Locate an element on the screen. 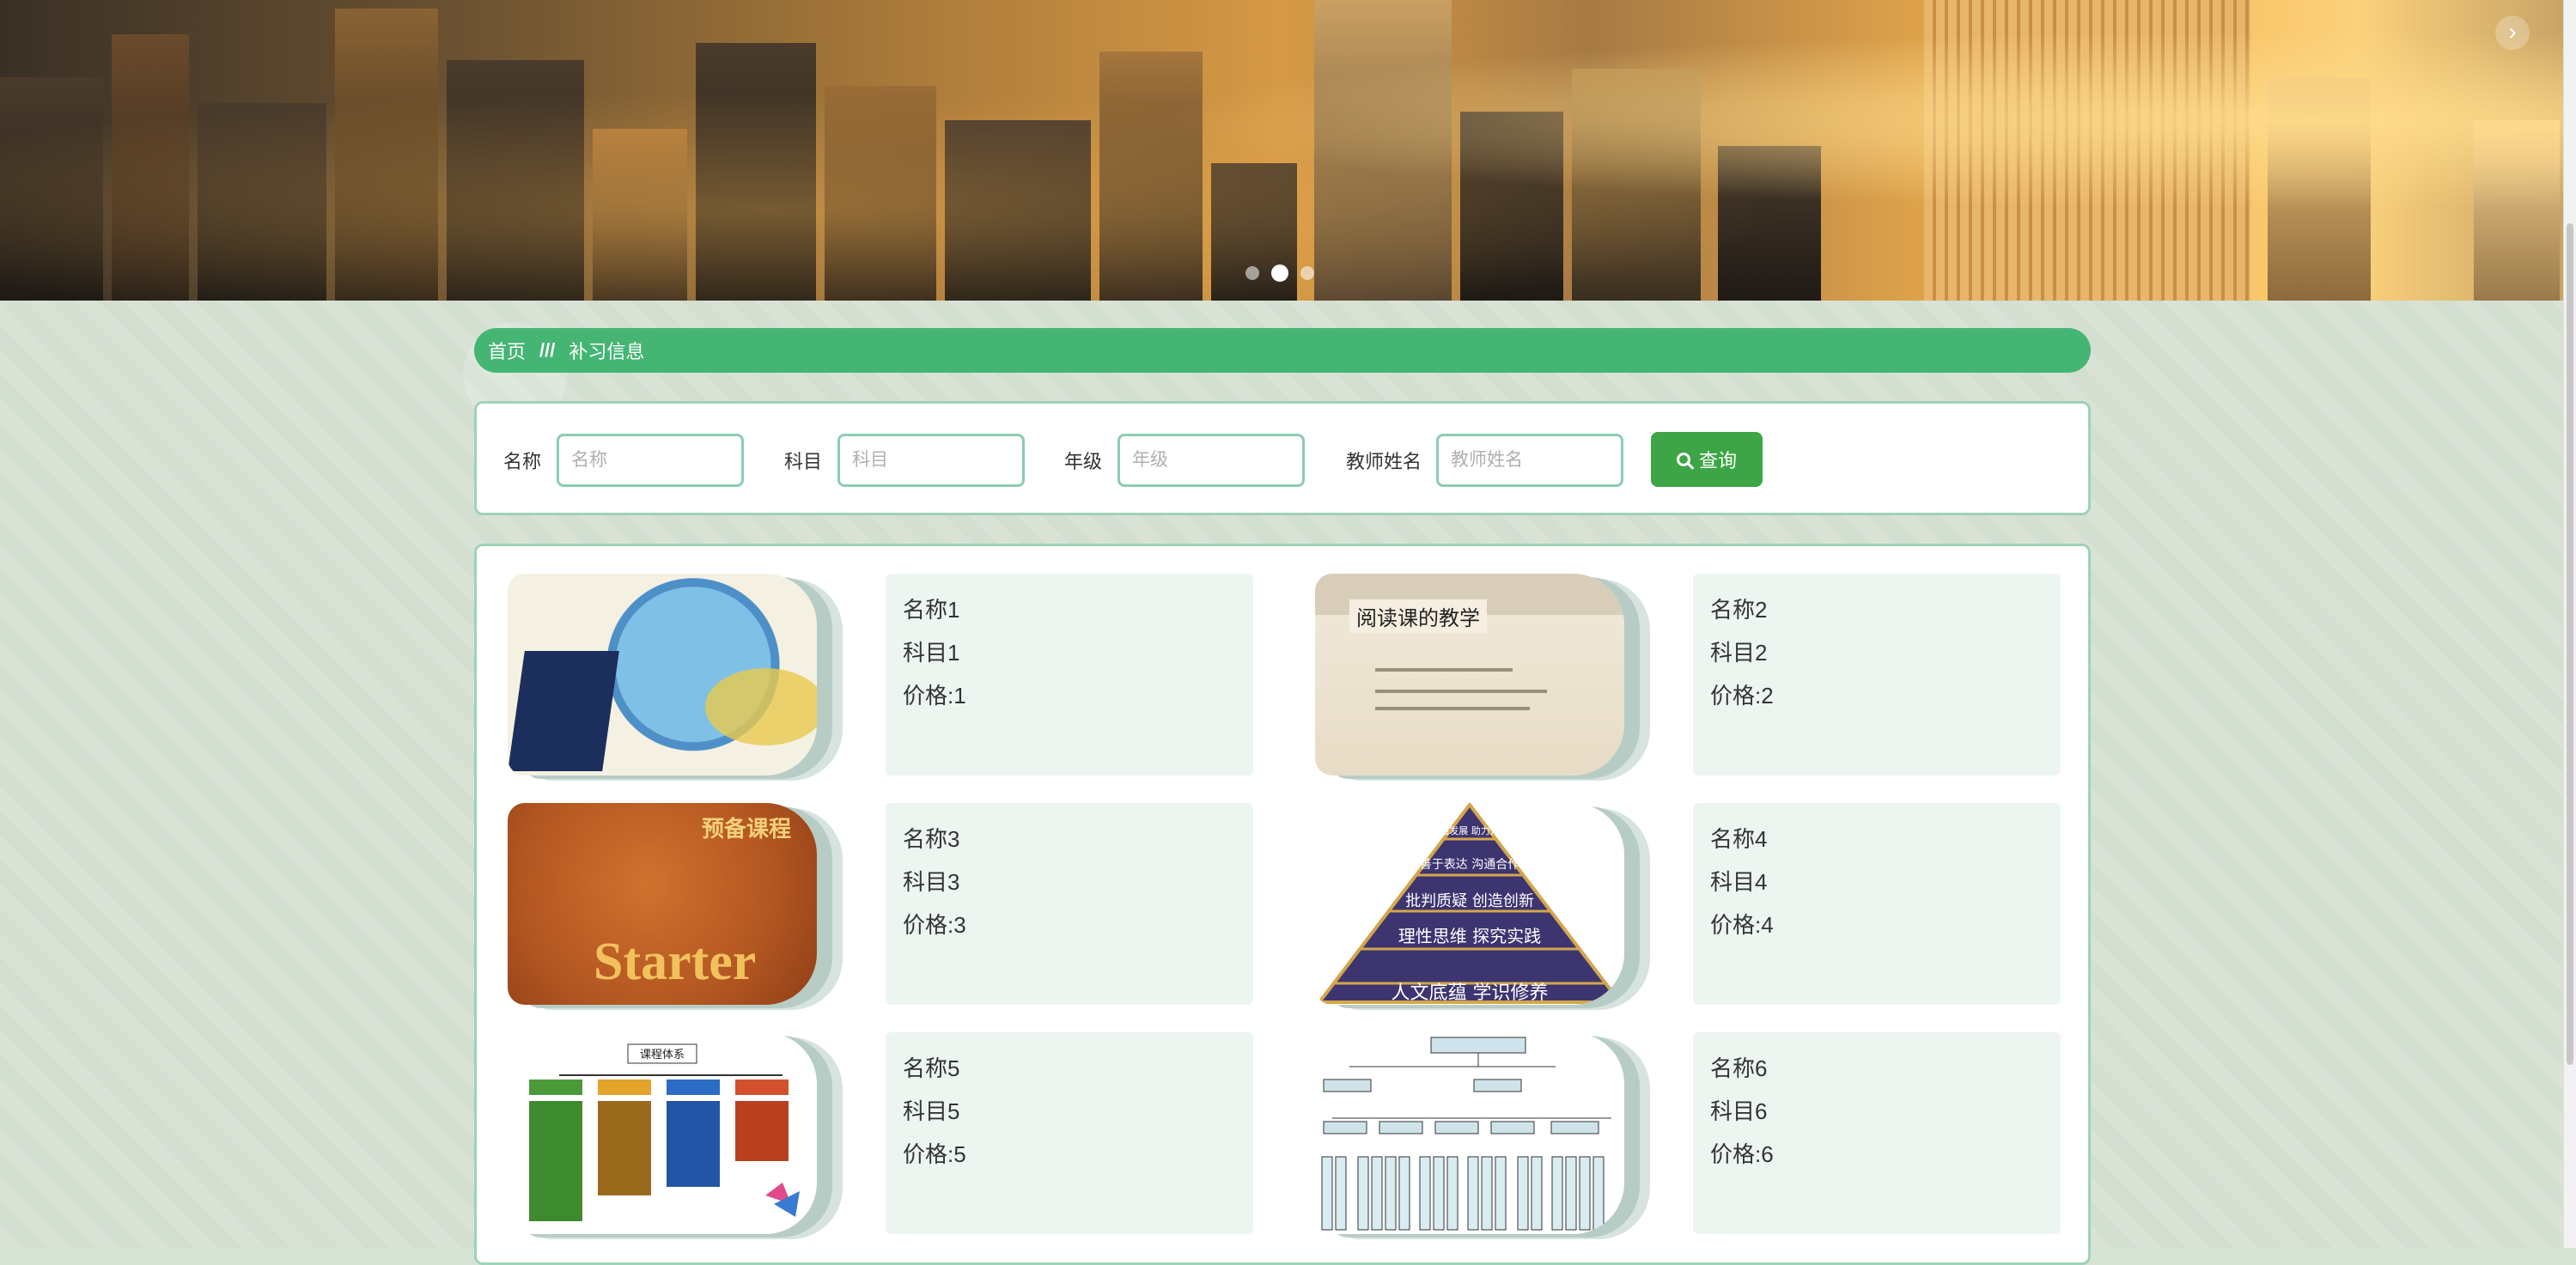  pyramid-level-2: 善于表达 沟通合作 is located at coordinates (1469, 865).